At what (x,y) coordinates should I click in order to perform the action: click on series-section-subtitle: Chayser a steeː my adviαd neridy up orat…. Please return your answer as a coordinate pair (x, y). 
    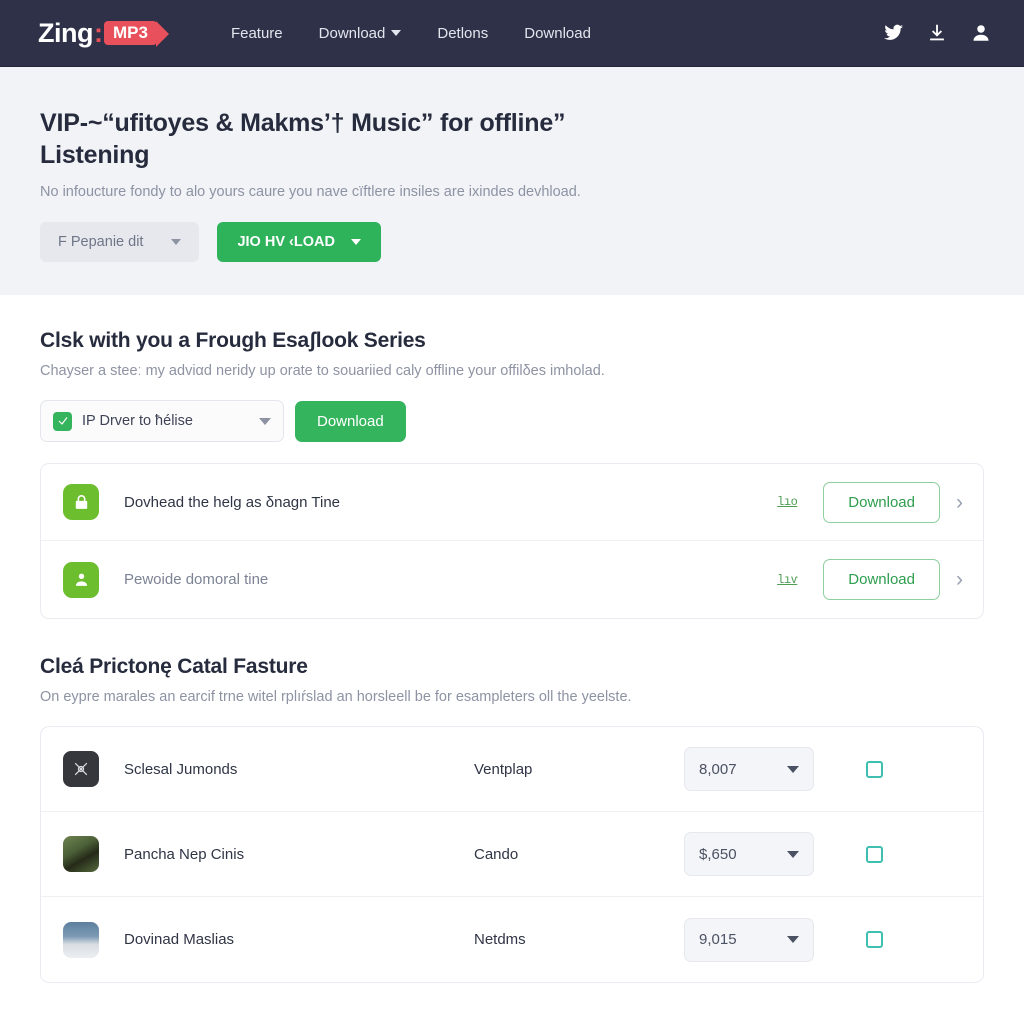
    Looking at the image, I should click on (322, 371).